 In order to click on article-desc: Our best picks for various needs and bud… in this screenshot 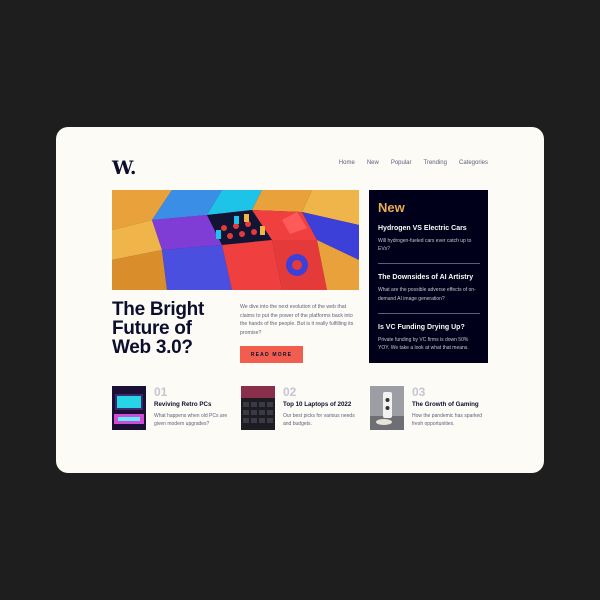, I will do `click(319, 420)`.